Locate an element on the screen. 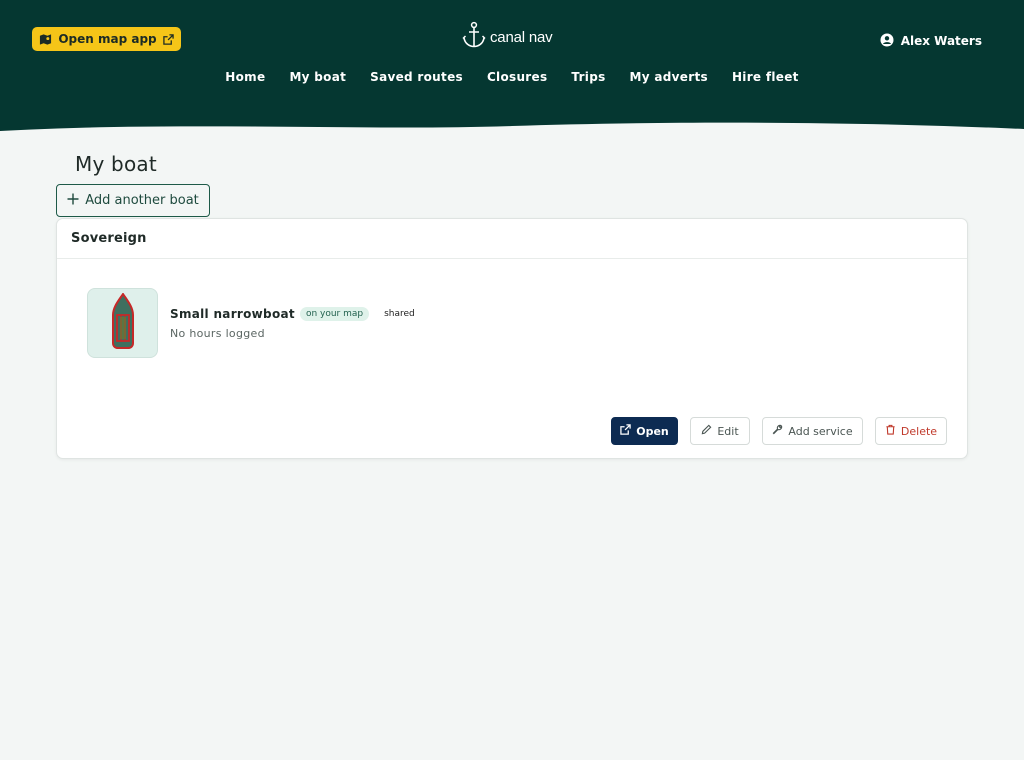  open-map-app-label: Open map app is located at coordinates (107, 39).